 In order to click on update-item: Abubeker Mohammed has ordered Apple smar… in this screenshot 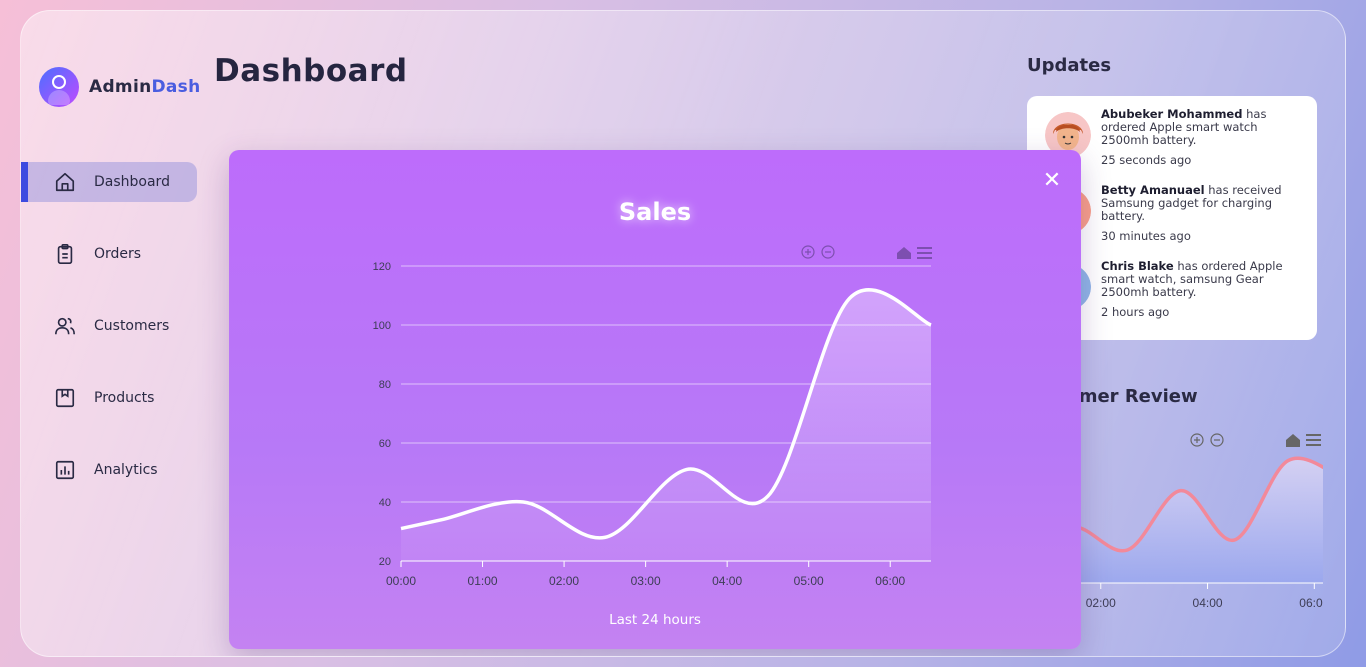, I will do `click(1173, 141)`.